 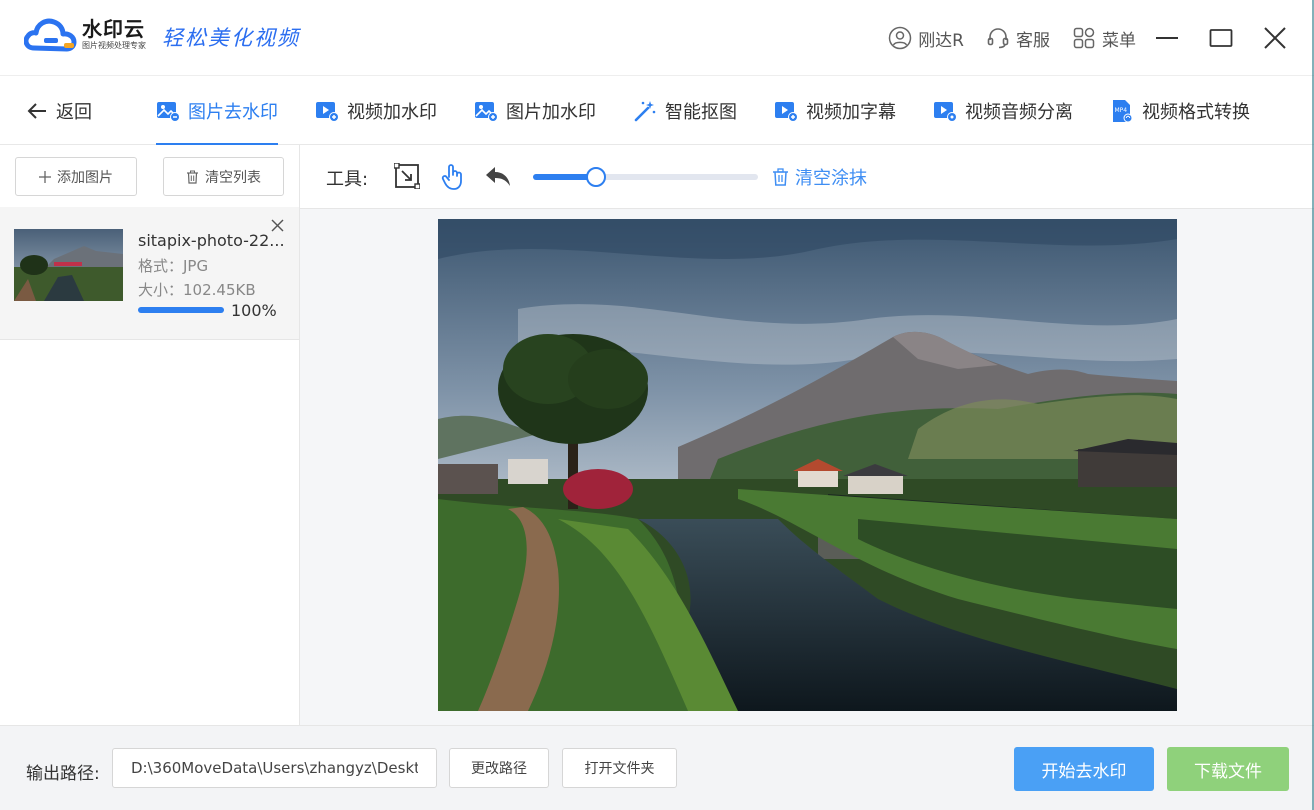 I want to click on file-format: 格式：JPG, so click(x=173, y=266).